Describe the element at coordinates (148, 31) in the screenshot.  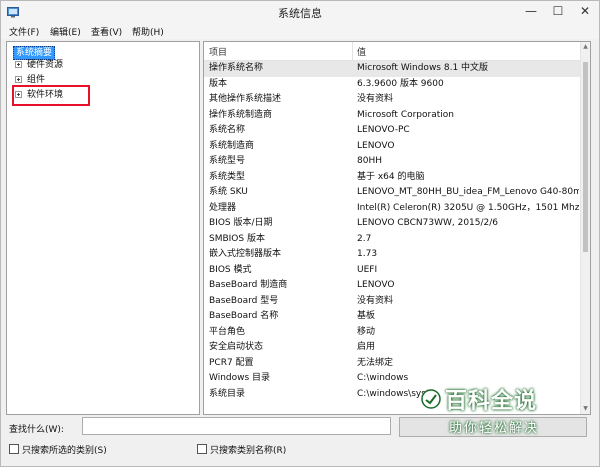
I see `menu-help: 帮助(H)` at that location.